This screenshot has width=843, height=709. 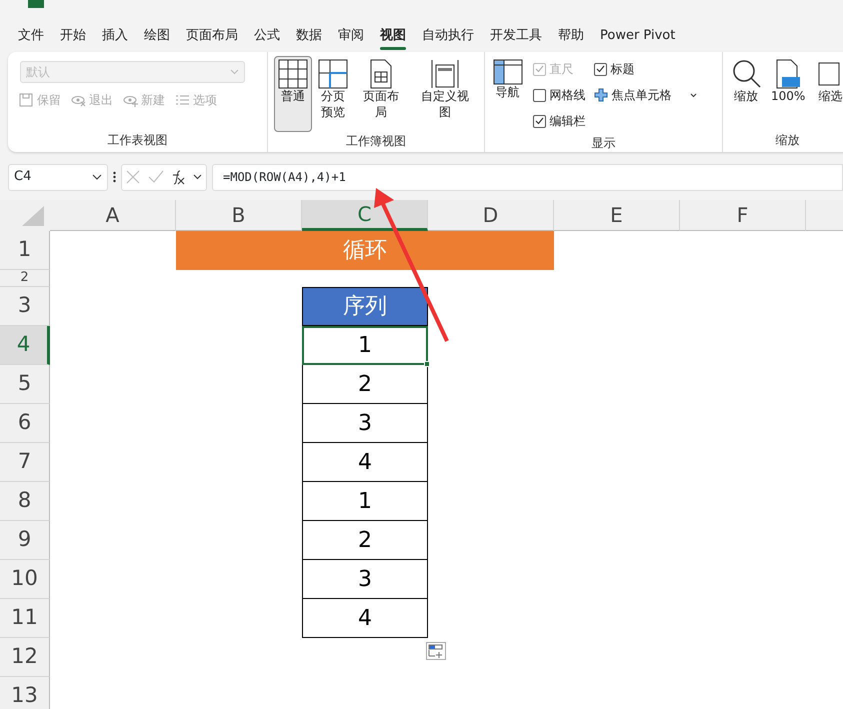 What do you see at coordinates (638, 36) in the screenshot?
I see `menu-tab: Power Pivot` at bounding box center [638, 36].